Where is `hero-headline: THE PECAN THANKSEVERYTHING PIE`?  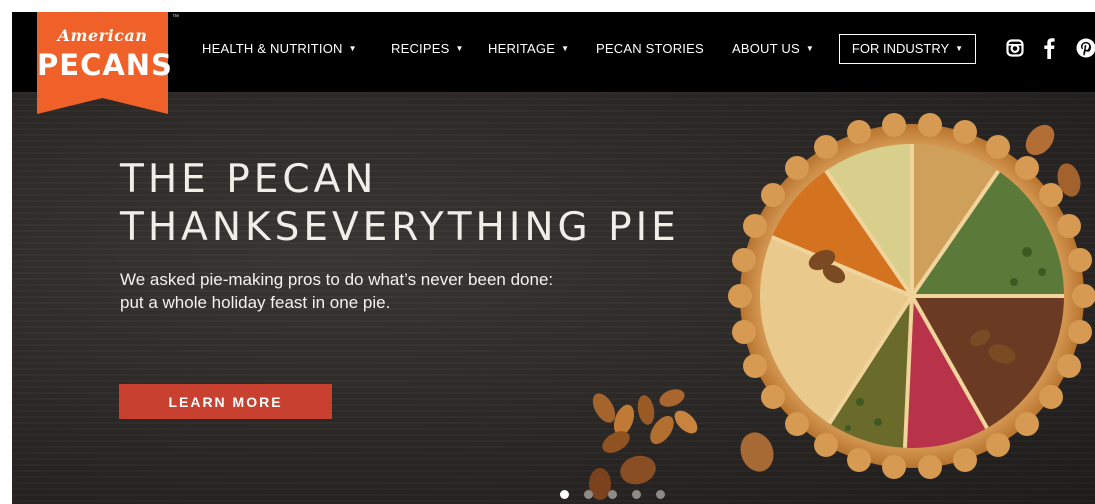 hero-headline: THE PECAN THANKSEVERYTHING PIE is located at coordinates (400, 204).